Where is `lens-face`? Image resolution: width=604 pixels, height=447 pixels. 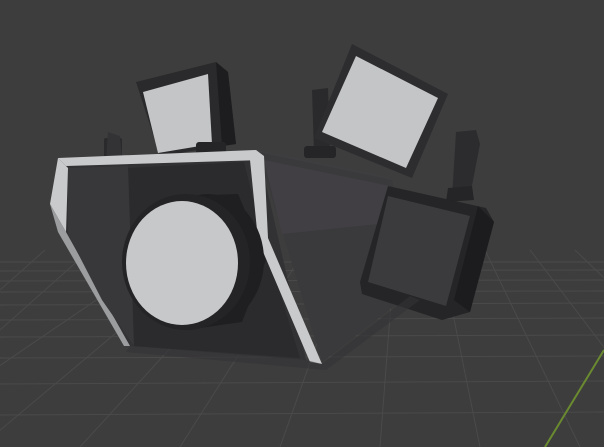
lens-face is located at coordinates (182, 263).